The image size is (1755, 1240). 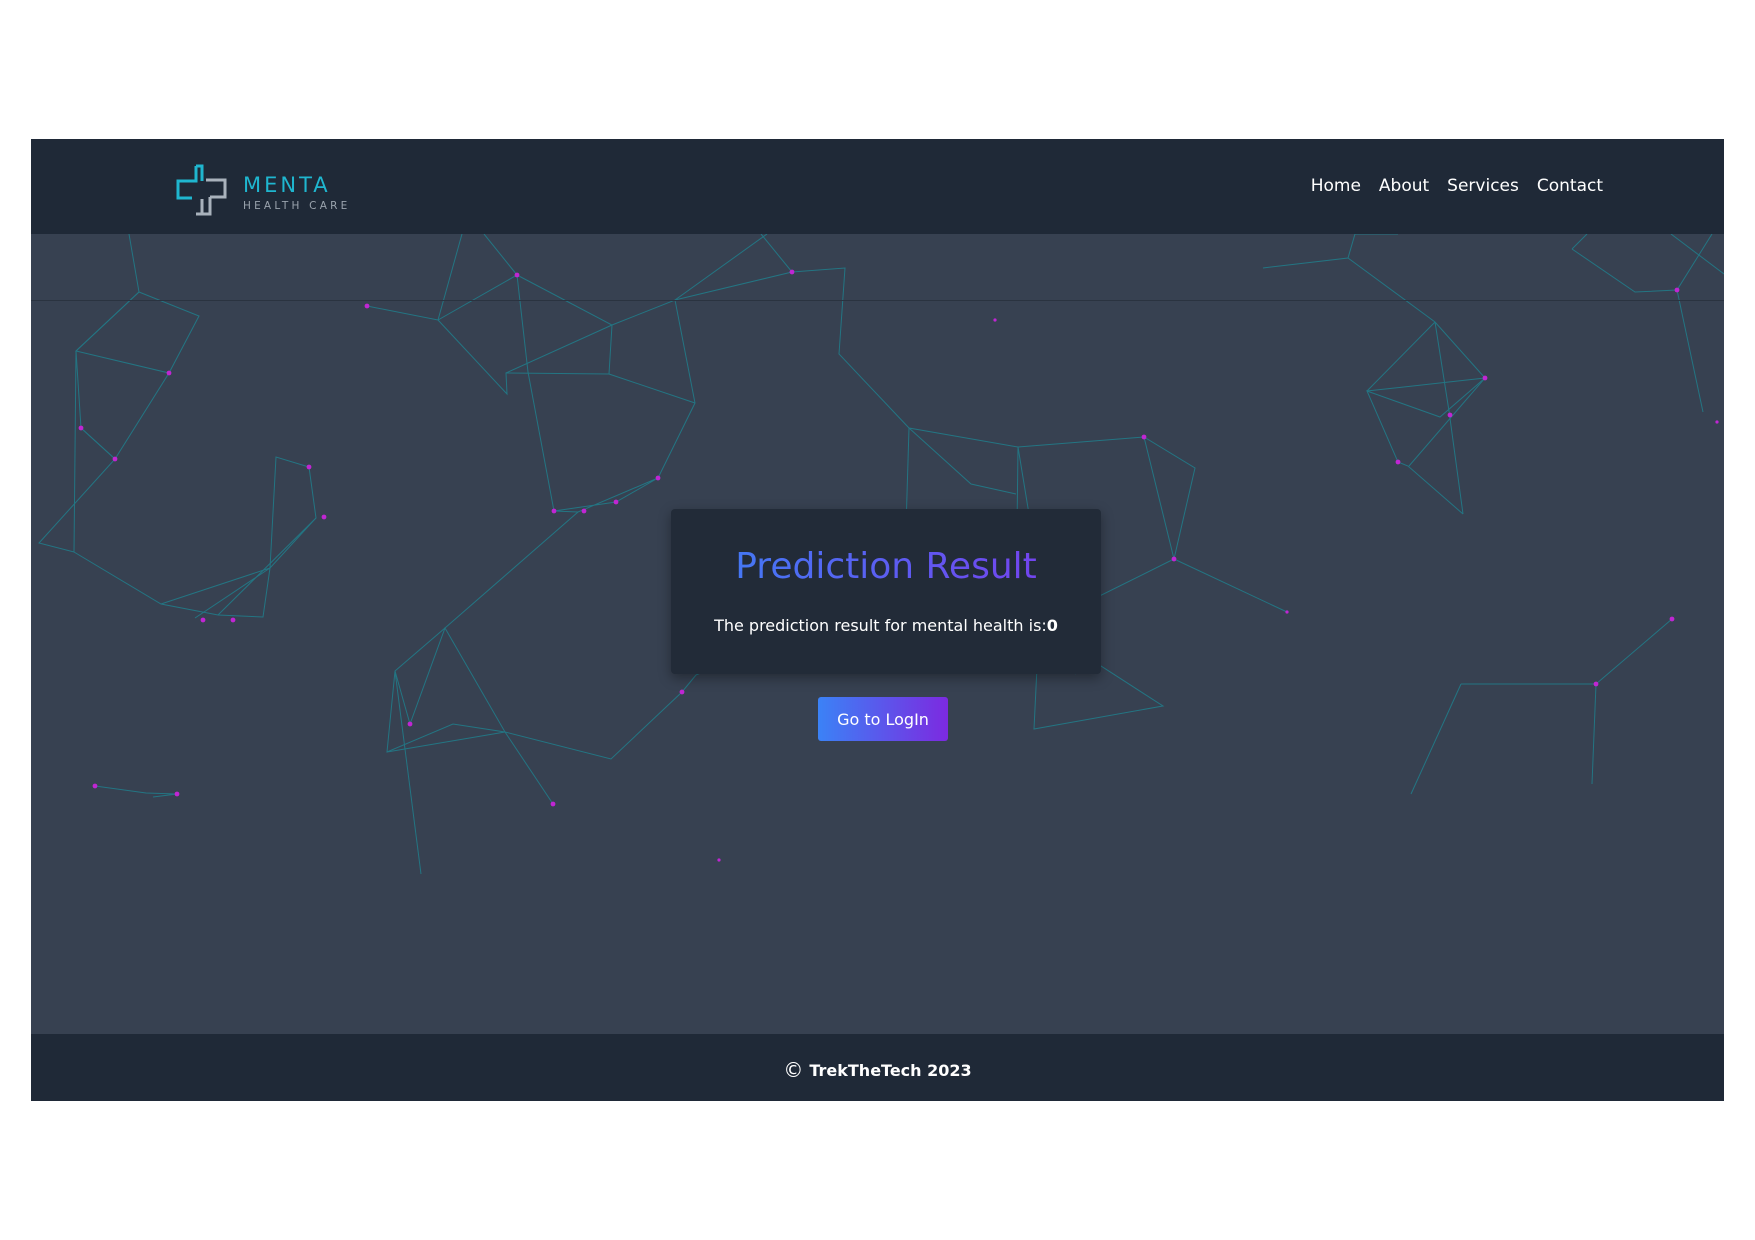 I want to click on logo-brand: MENTA, so click(x=287, y=185).